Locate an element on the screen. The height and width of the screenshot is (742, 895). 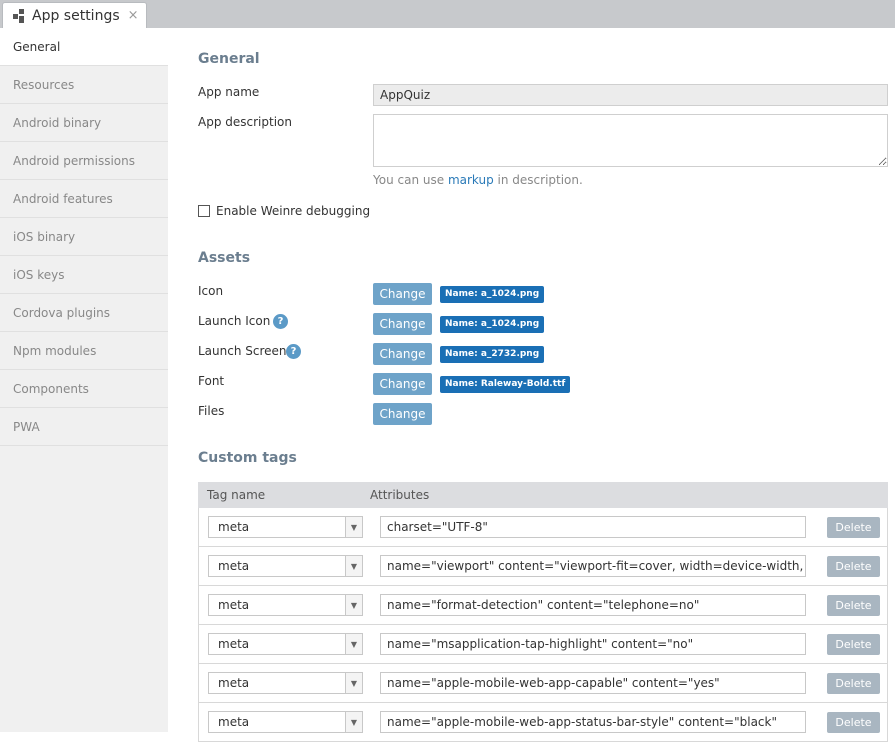
asset-label-icon: Icon is located at coordinates (211, 291).